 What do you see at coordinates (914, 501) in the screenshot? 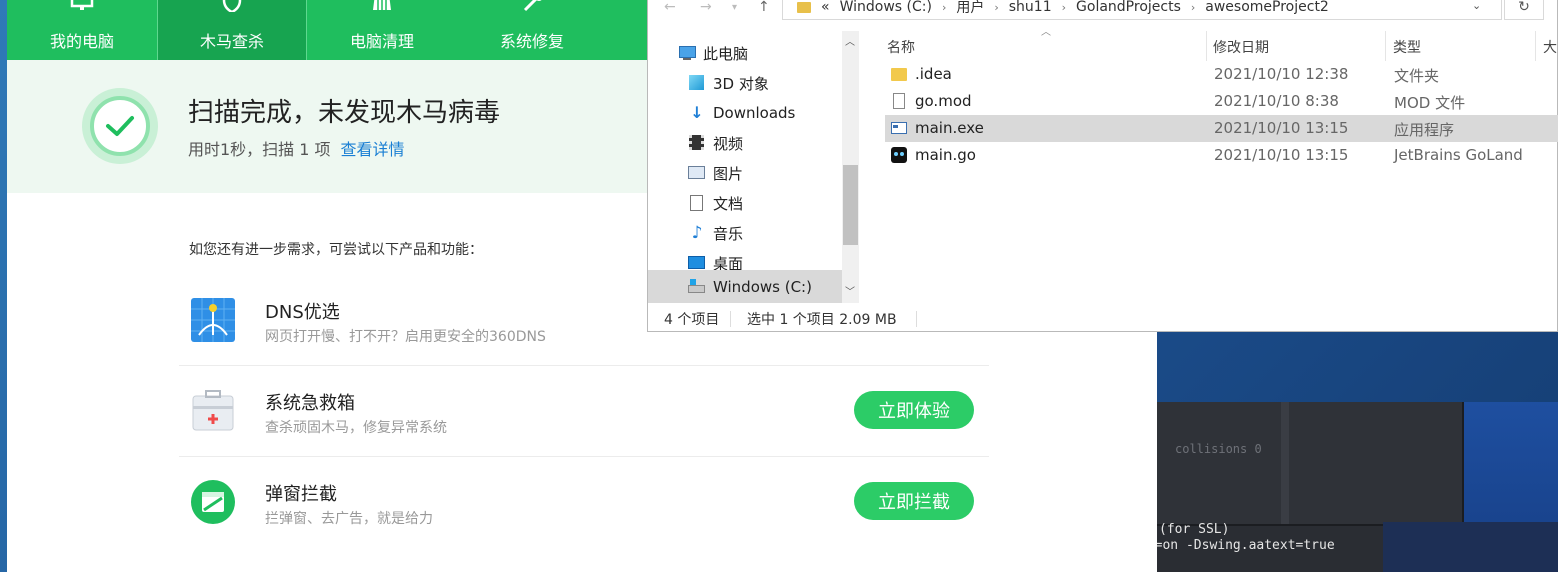
I see `block-now-button: 立即拦截` at bounding box center [914, 501].